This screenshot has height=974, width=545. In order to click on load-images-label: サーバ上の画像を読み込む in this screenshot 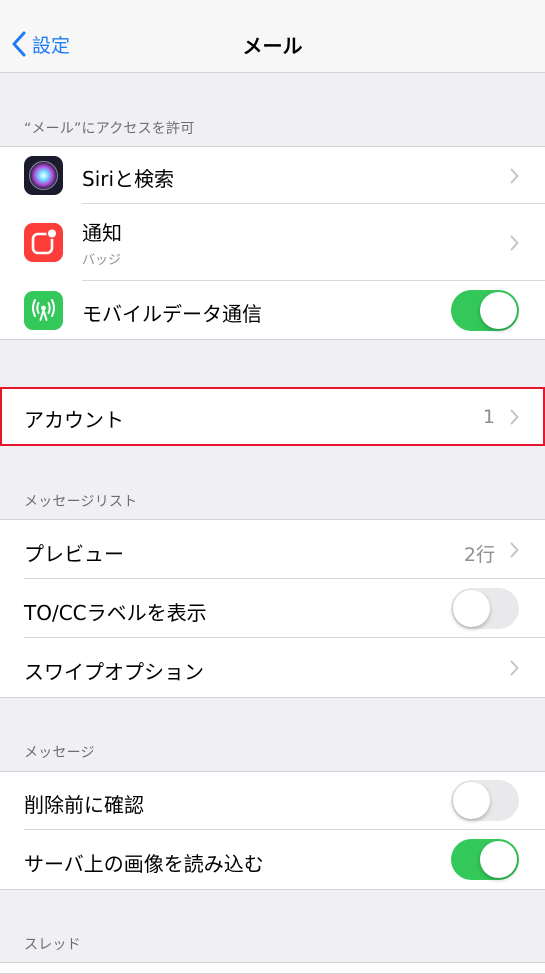, I will do `click(144, 864)`.